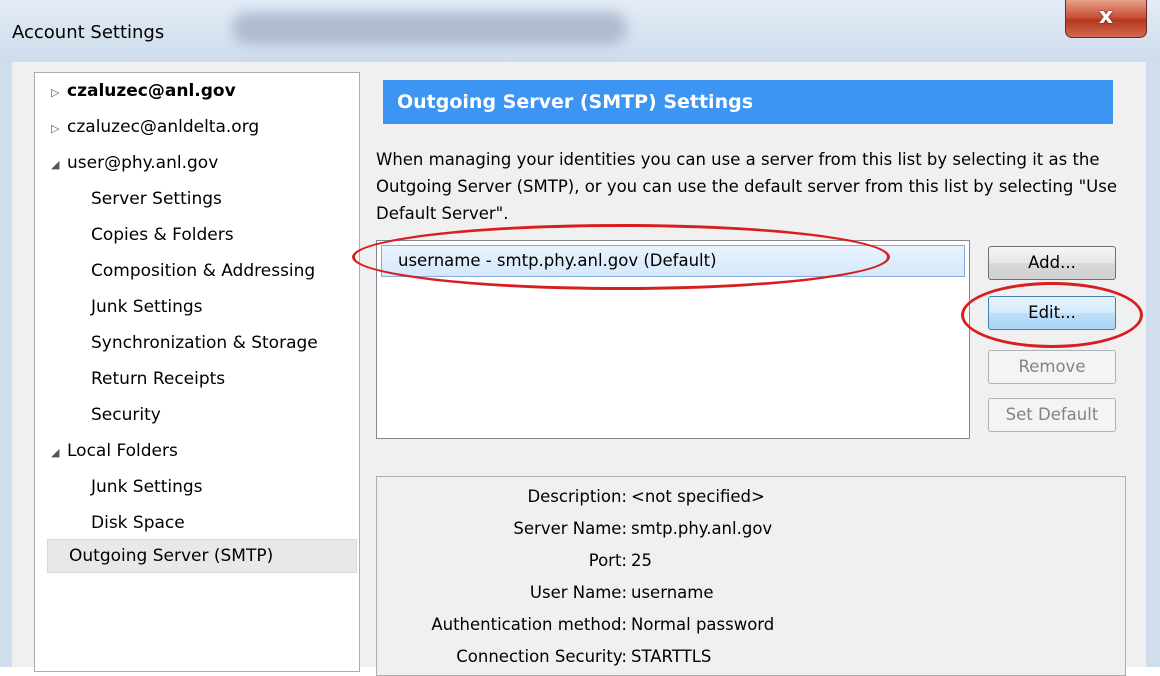  Describe the element at coordinates (147, 487) in the screenshot. I see `tree-item-local-junk-settings: Junk Settings` at that location.